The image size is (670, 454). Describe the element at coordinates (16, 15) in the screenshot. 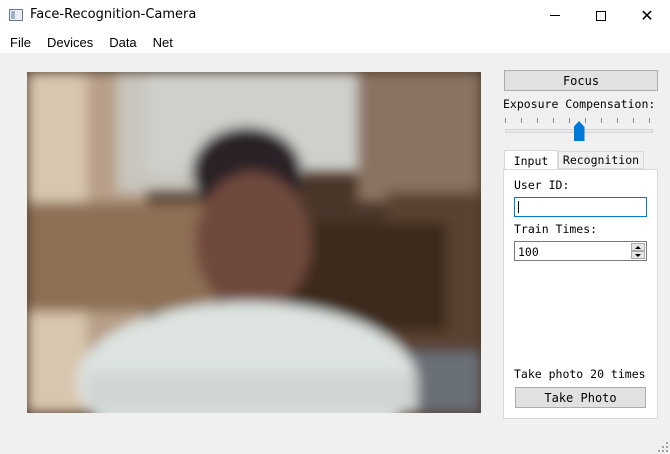

I see `app-icon` at that location.